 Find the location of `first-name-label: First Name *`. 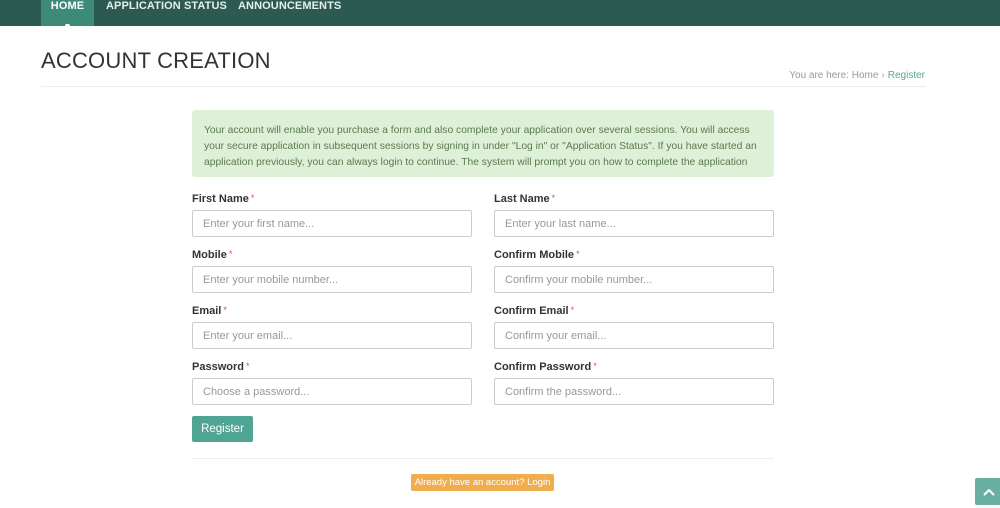

first-name-label: First Name * is located at coordinates (223, 199).